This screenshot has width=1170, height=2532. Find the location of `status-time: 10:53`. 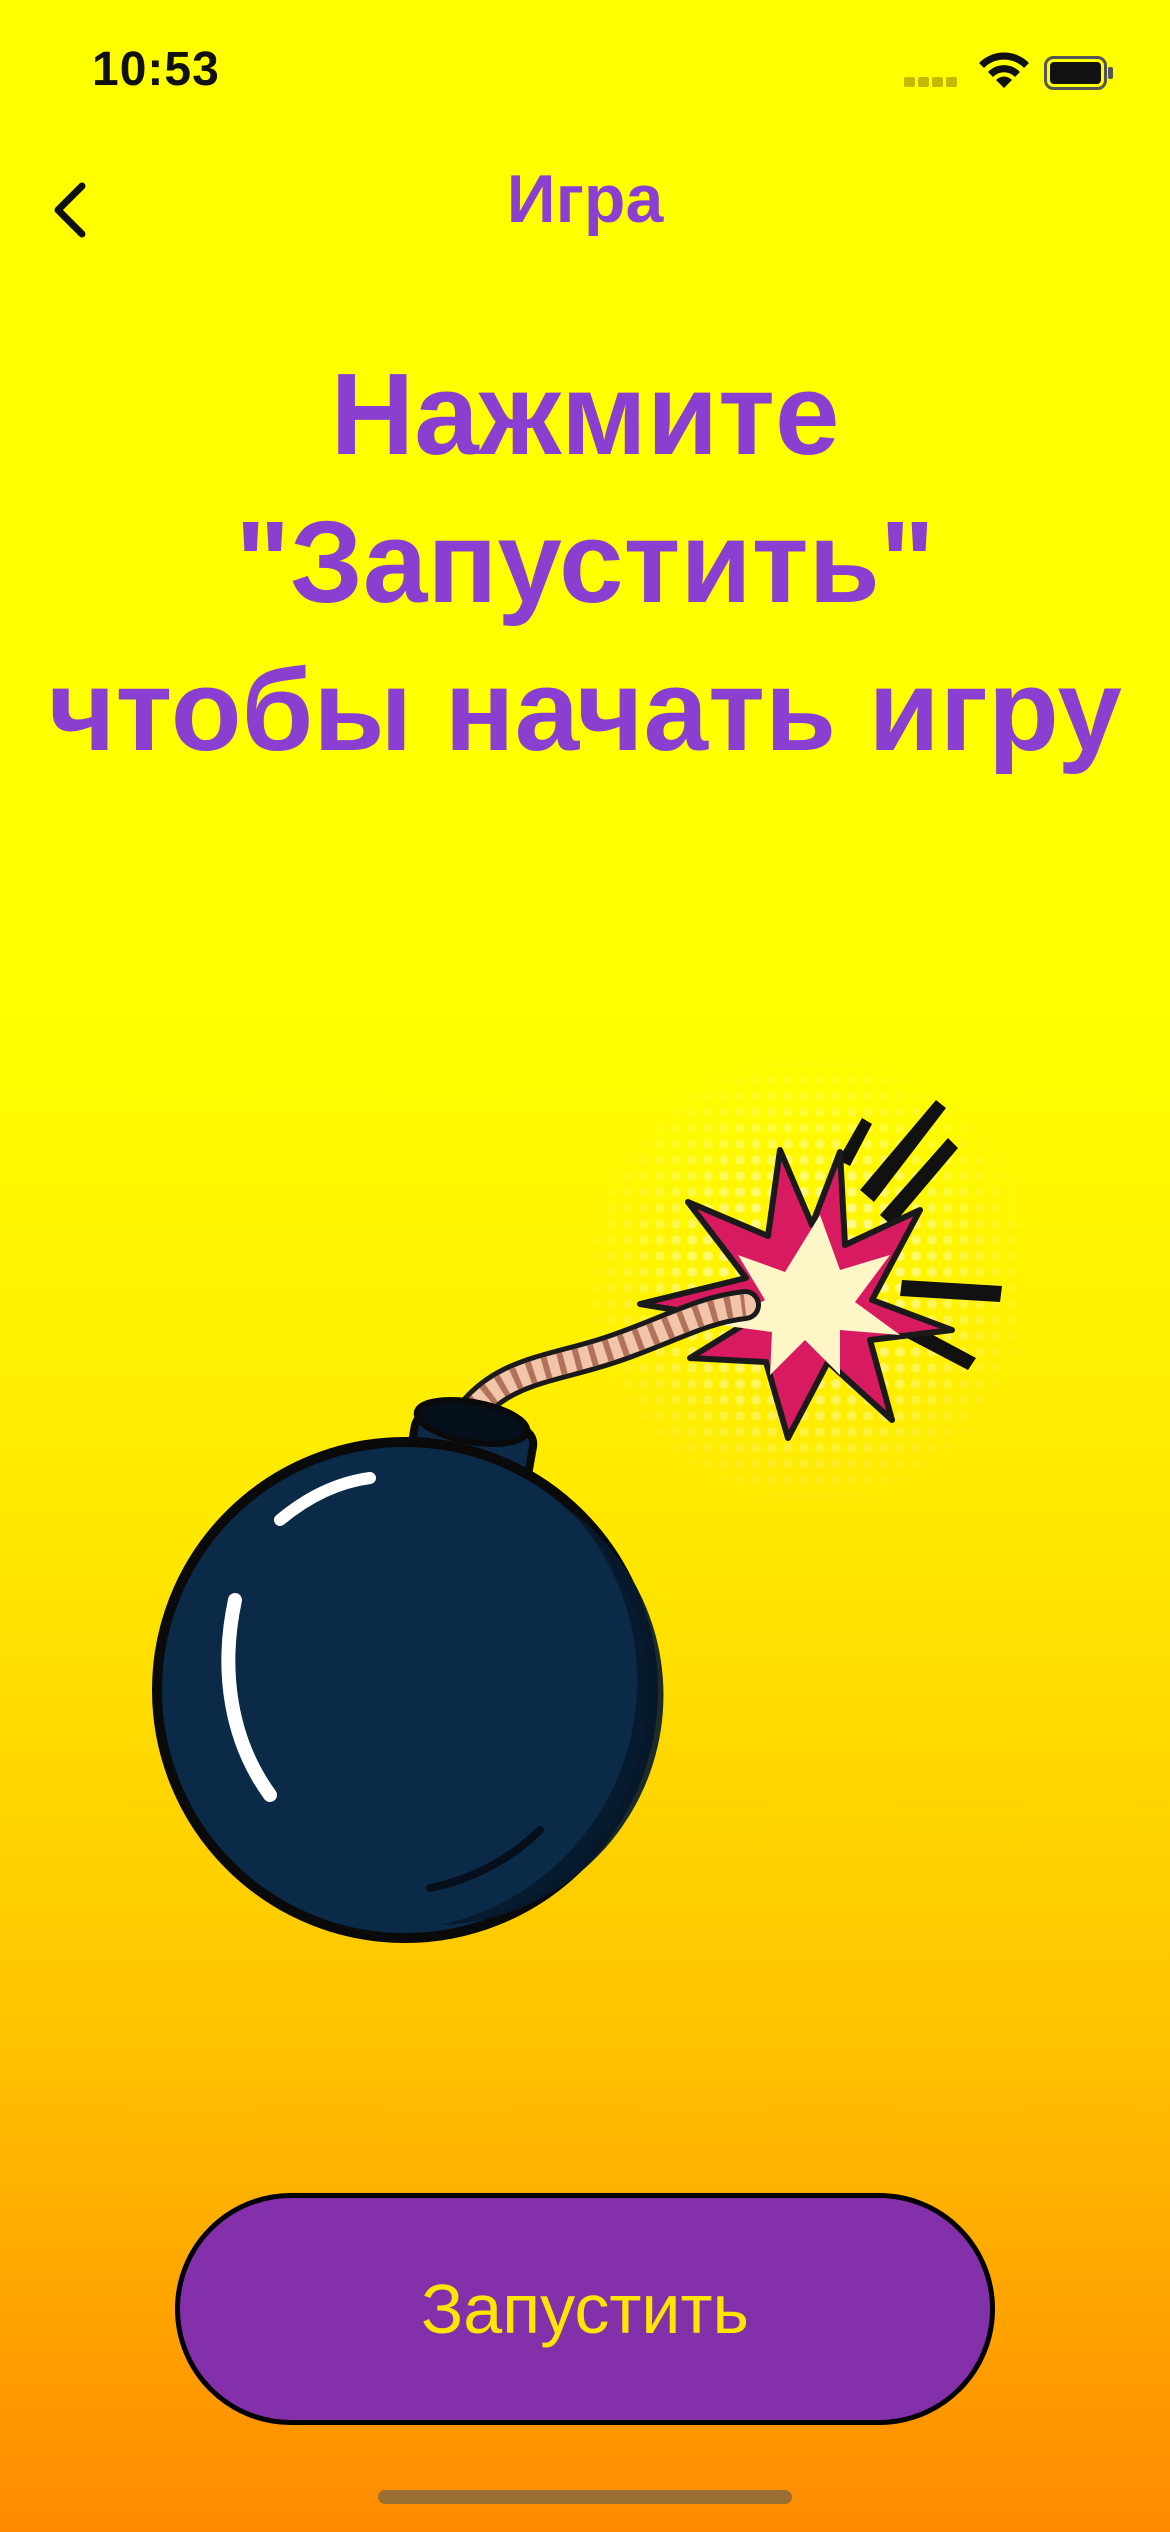

status-time: 10:53 is located at coordinates (156, 69).